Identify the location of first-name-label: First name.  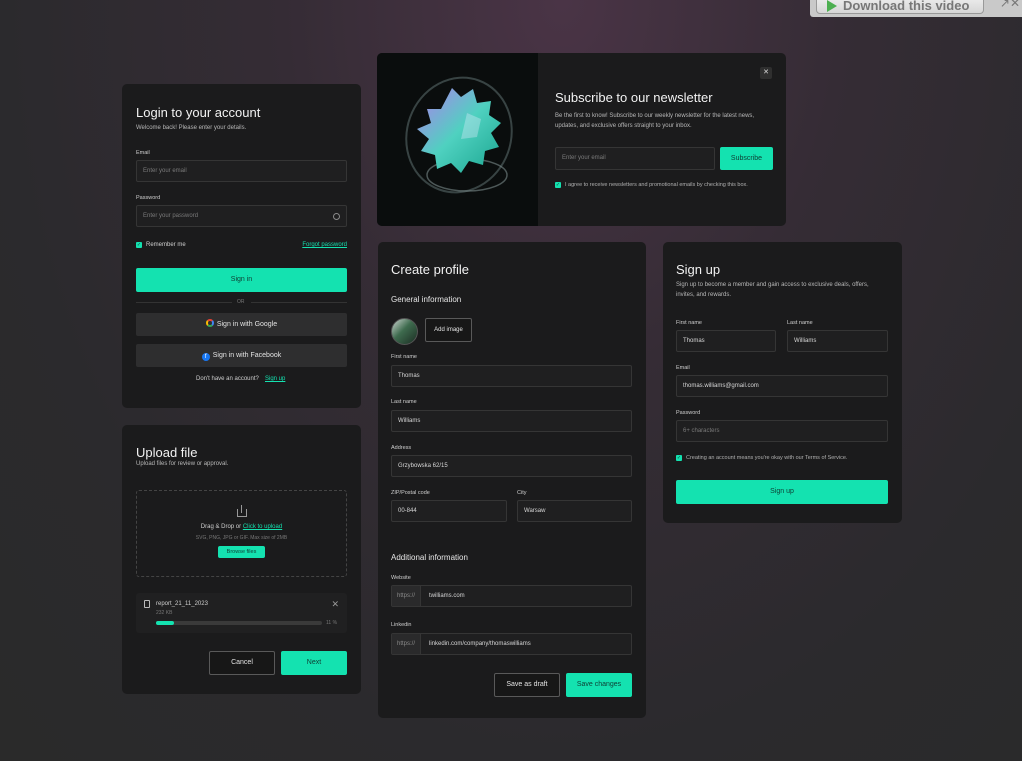
(404, 357).